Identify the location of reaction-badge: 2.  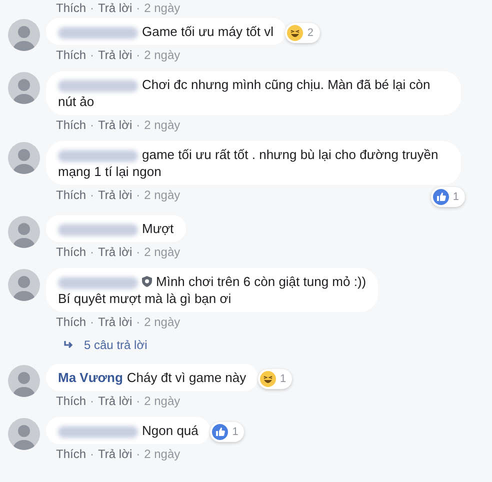
(302, 33).